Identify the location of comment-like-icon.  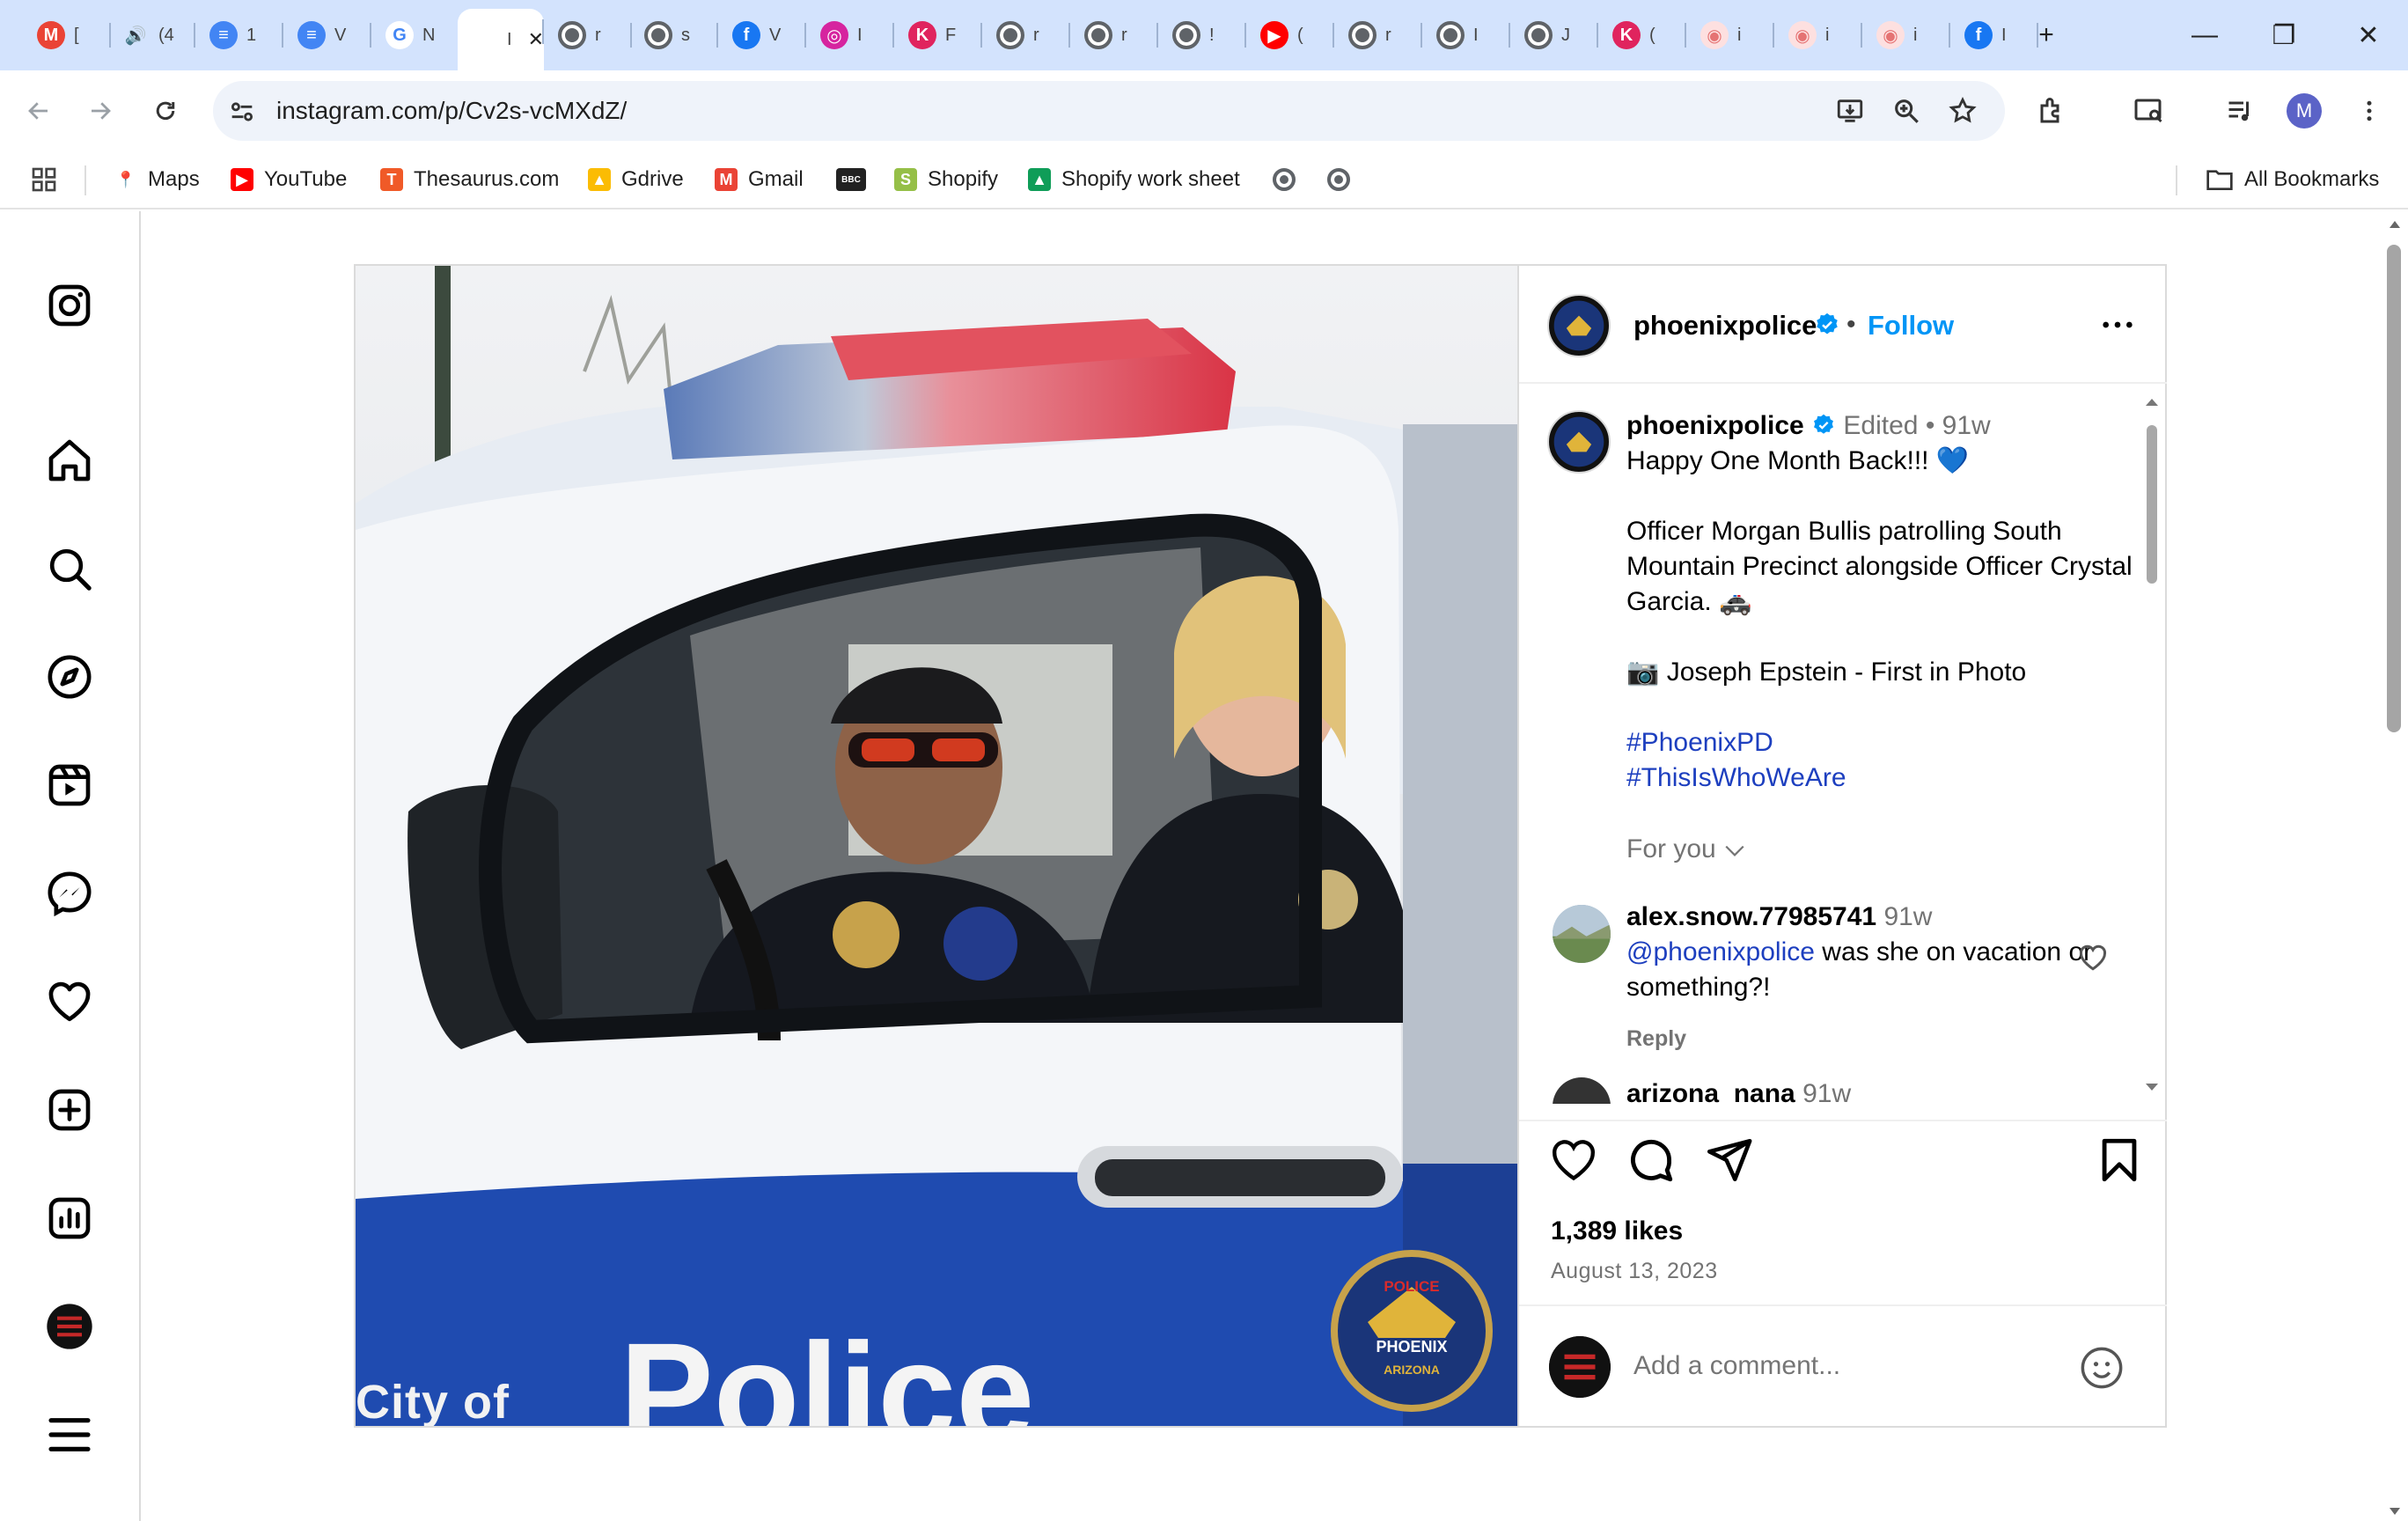
(2093, 958).